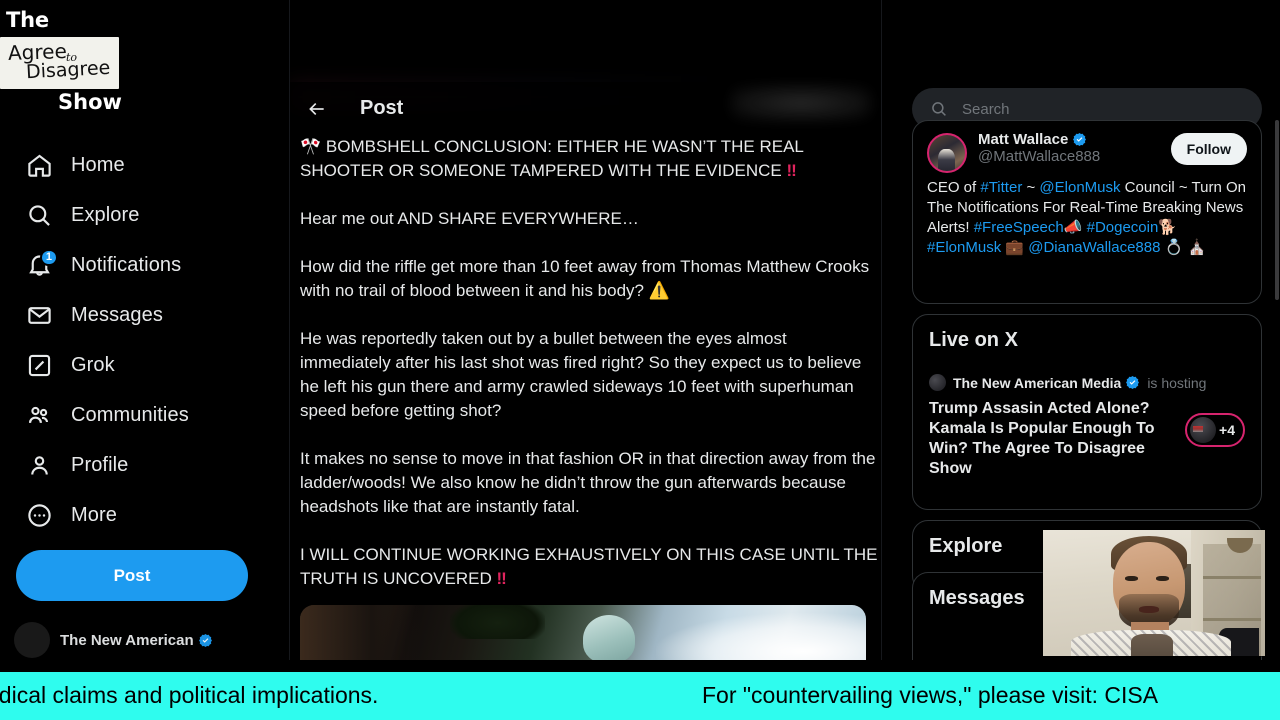 The image size is (1280, 720). I want to click on account-switcher: The New American, so click(139, 640).